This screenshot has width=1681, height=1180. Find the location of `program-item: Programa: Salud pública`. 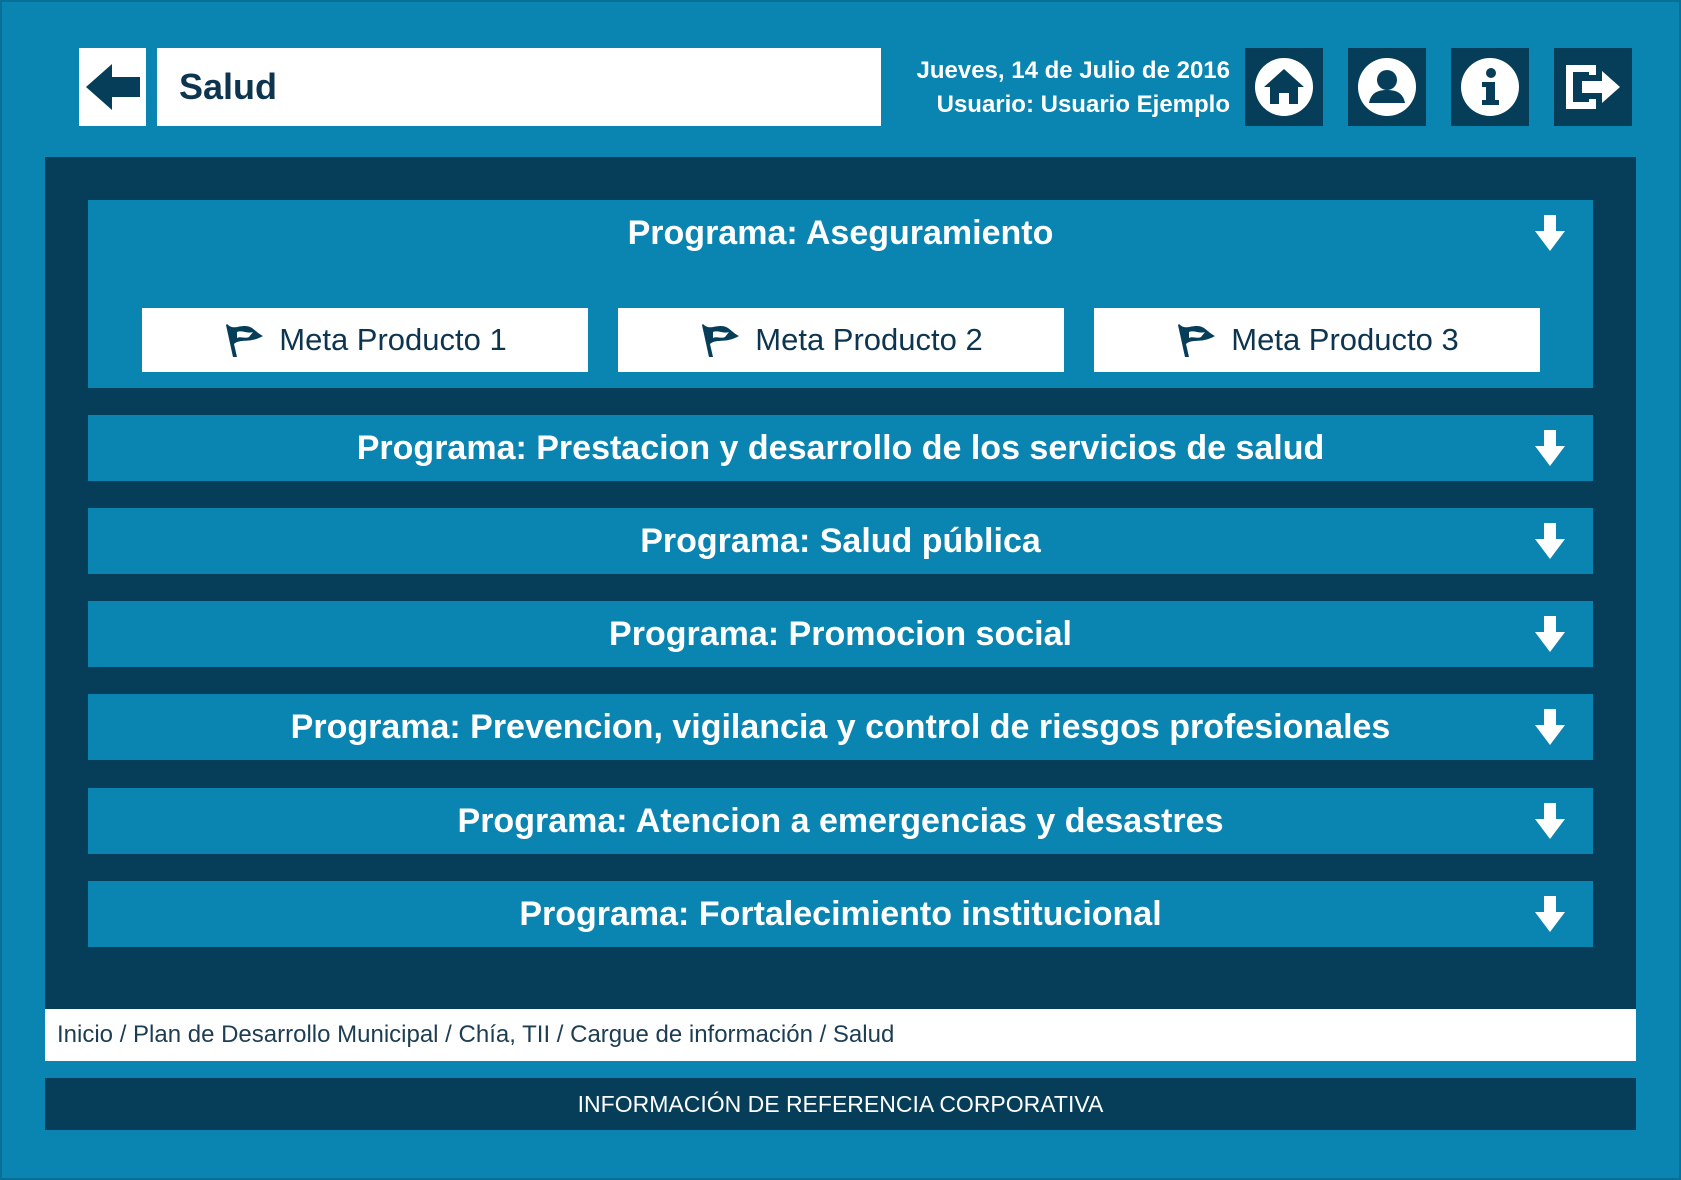

program-item: Programa: Salud pública is located at coordinates (840, 541).